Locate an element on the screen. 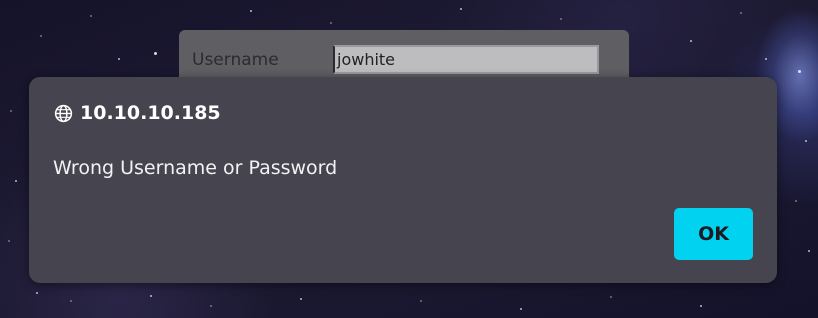  username-label: Username is located at coordinates (235, 60).